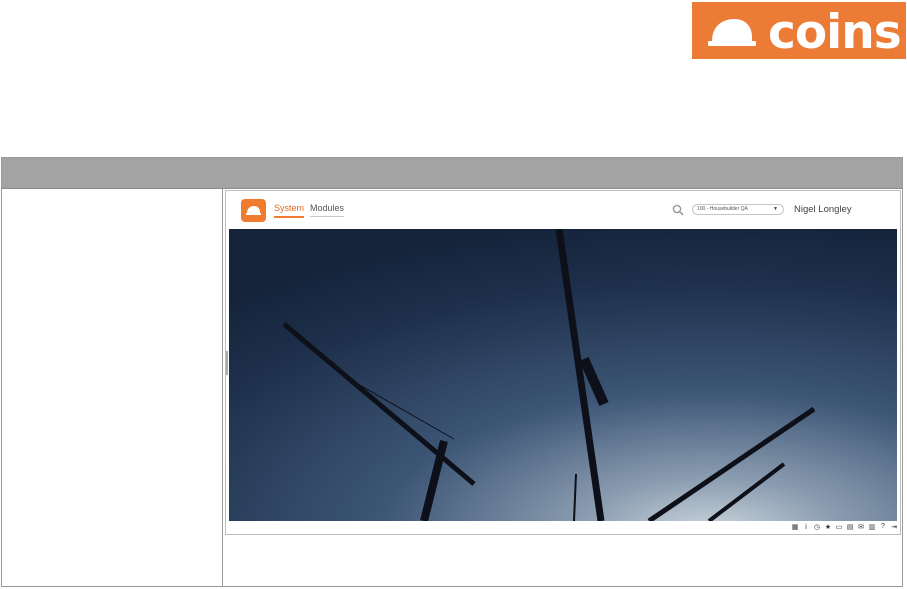 The width and height of the screenshot is (907, 589). Describe the element at coordinates (452, 173) in the screenshot. I see `table-header` at that location.